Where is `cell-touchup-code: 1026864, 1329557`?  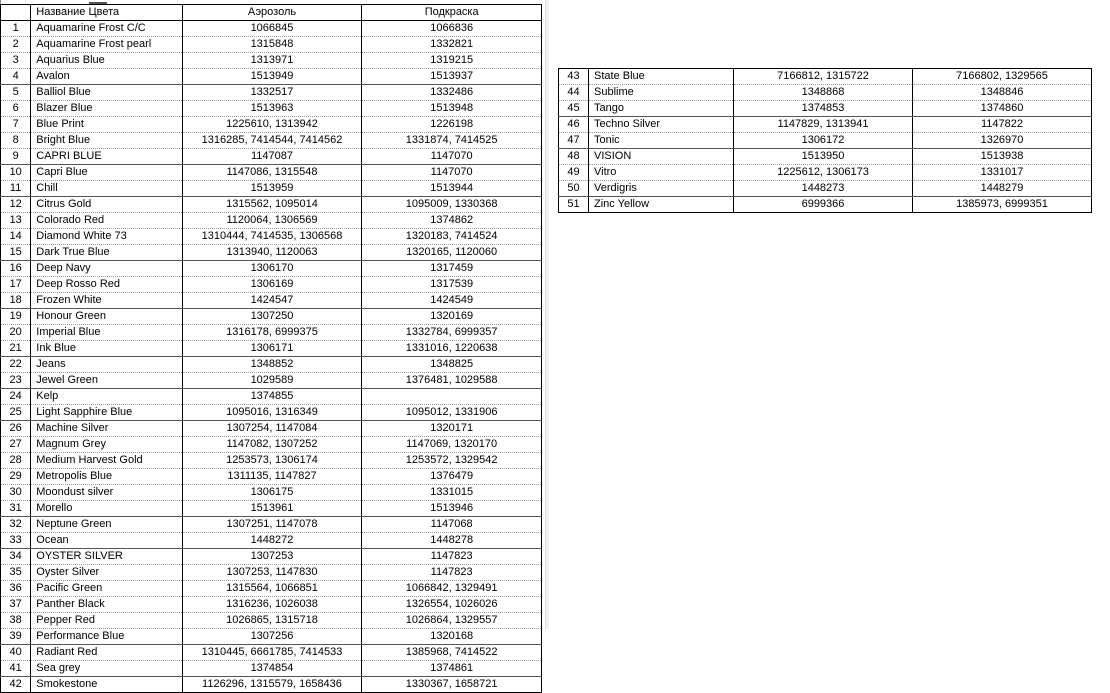 cell-touchup-code: 1026864, 1329557 is located at coordinates (451, 620).